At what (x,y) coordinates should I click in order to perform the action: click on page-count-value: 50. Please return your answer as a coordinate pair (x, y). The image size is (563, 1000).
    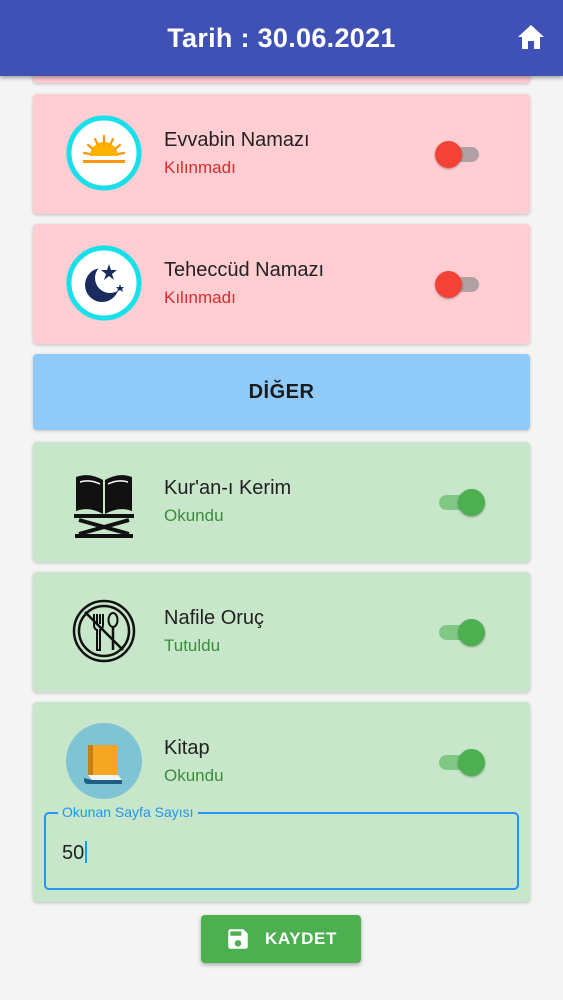
    Looking at the image, I should click on (73, 853).